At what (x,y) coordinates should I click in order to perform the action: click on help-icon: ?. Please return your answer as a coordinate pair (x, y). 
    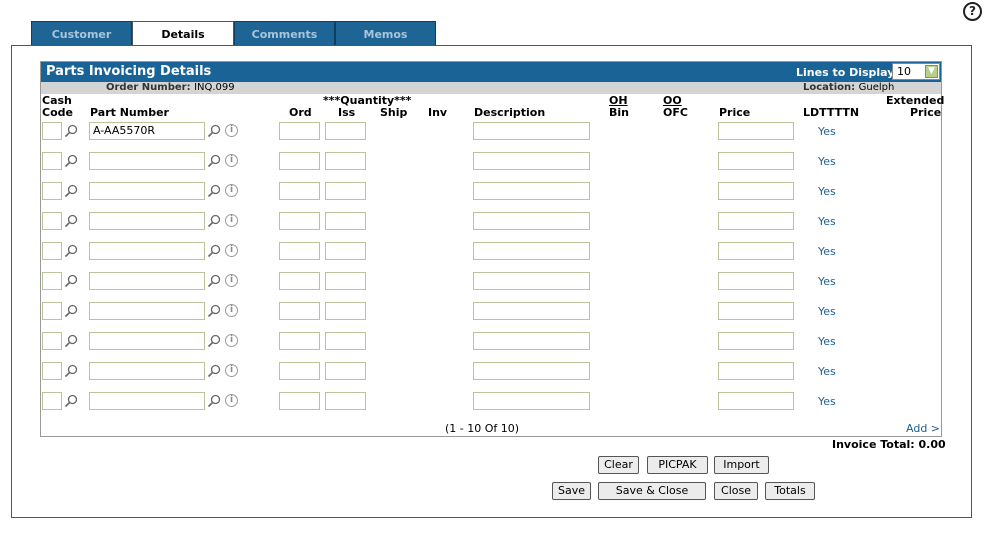
    Looking at the image, I should click on (972, 11).